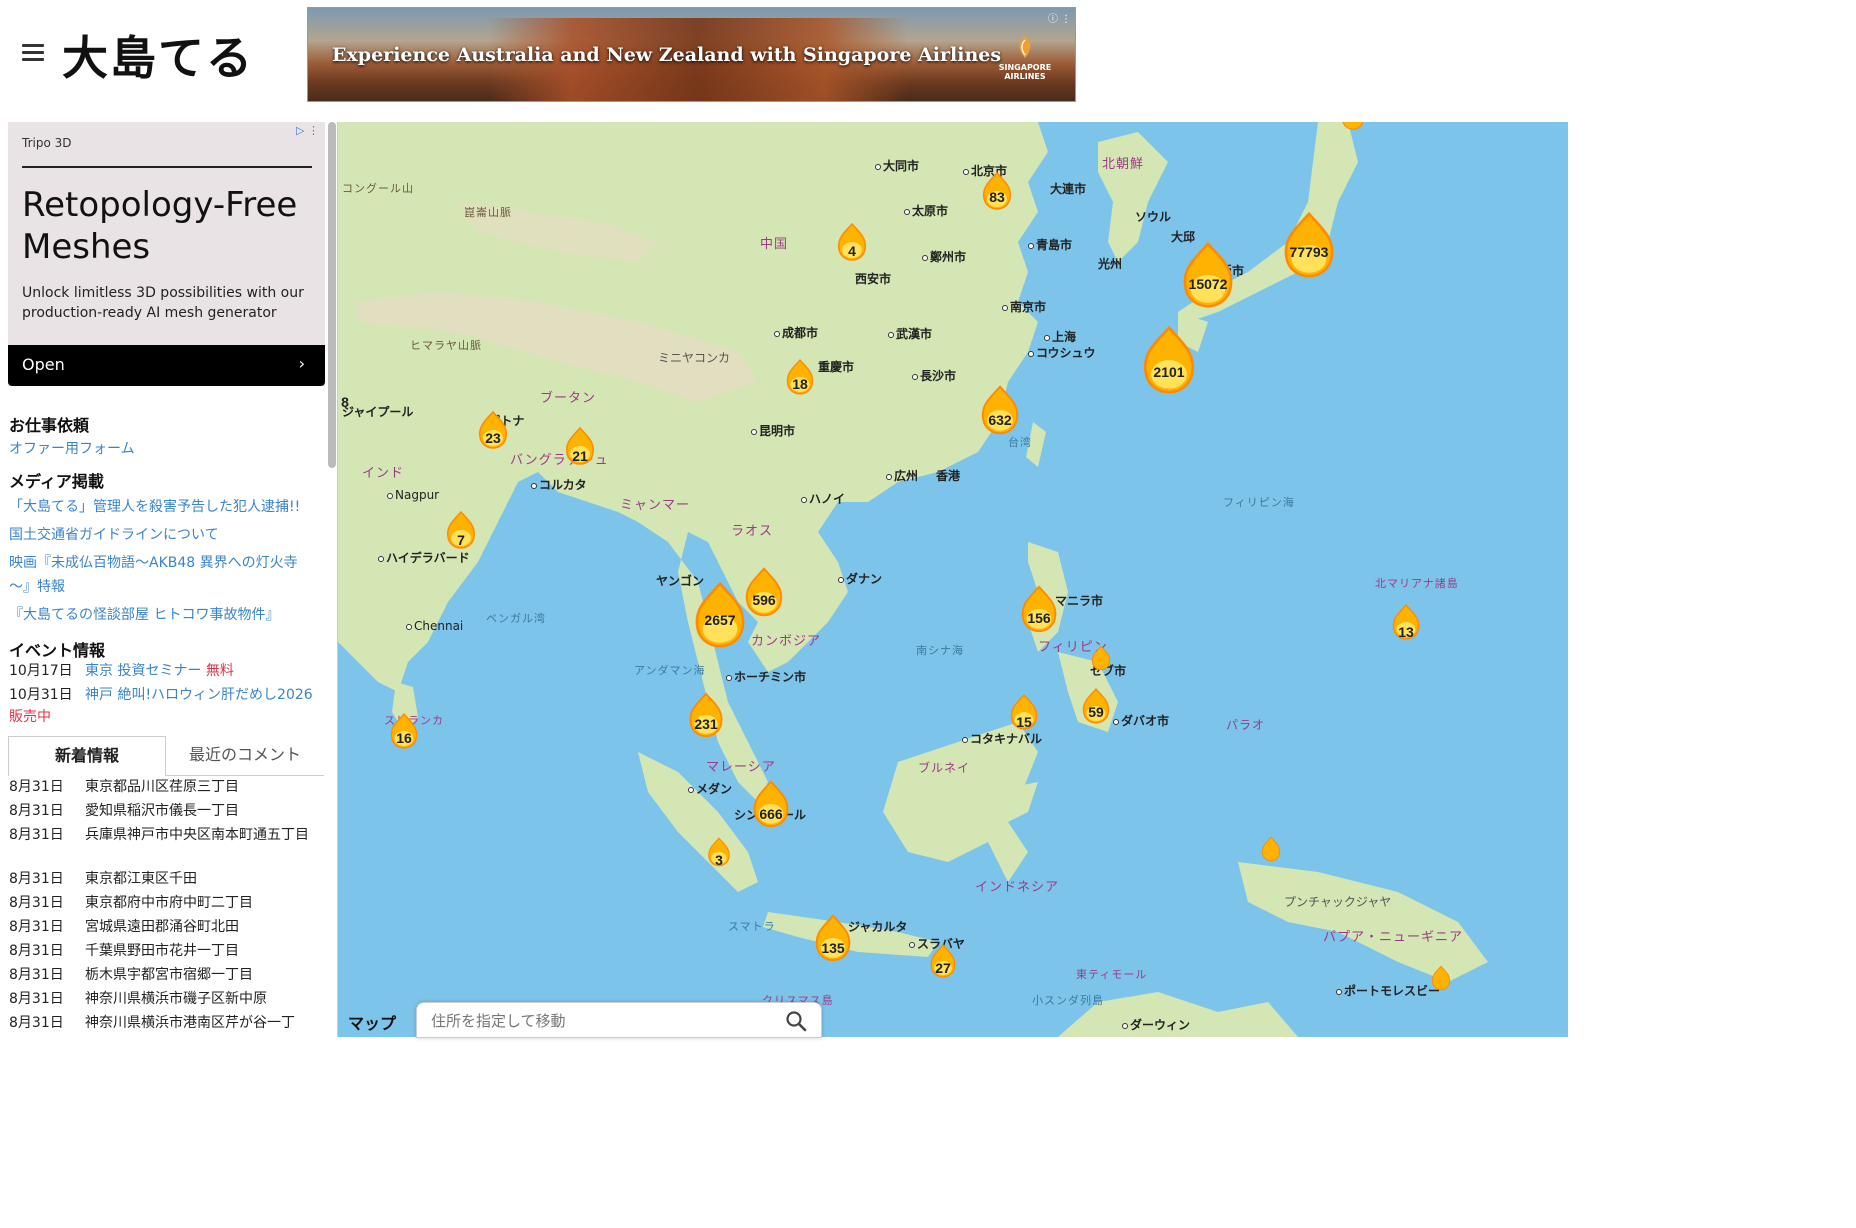  I want to click on maps-attribution-text: マップ, so click(372, 1023).